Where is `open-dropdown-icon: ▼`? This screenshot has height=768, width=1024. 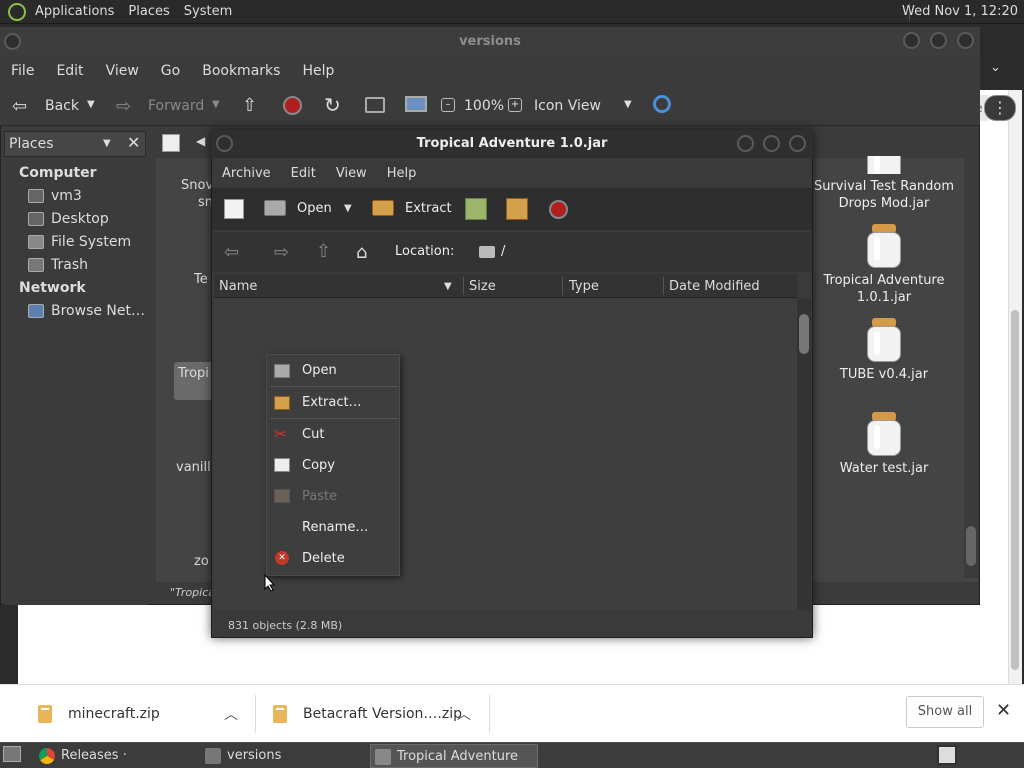
open-dropdown-icon: ▼ is located at coordinates (348, 208).